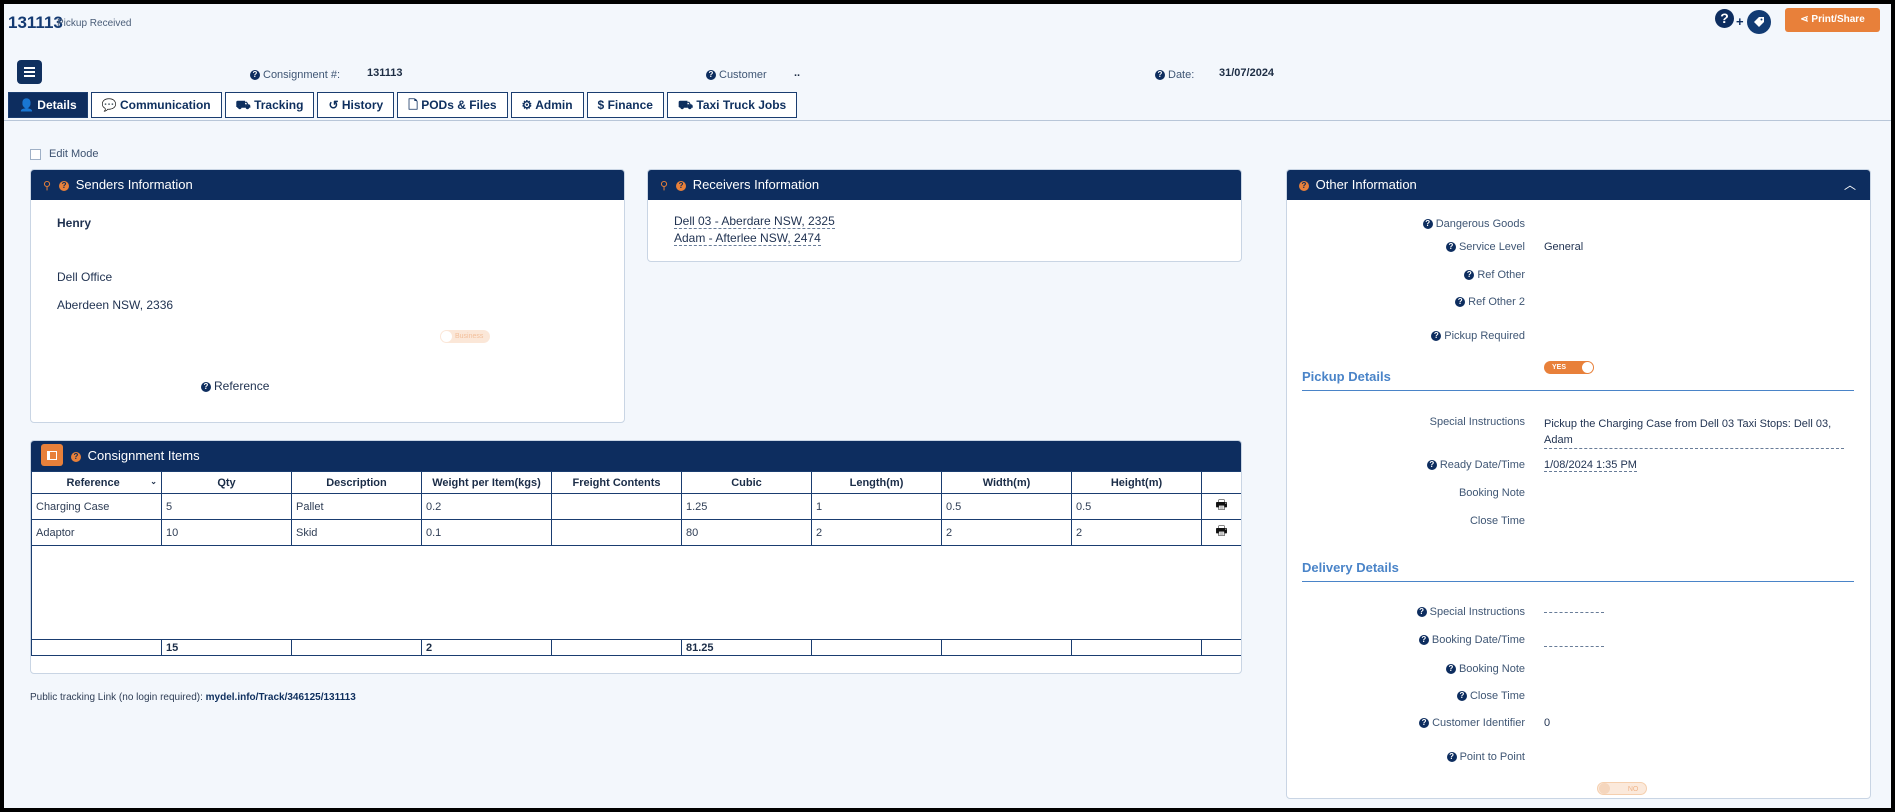  What do you see at coordinates (96, 482) in the screenshot?
I see `column-header: Reference ⌄` at bounding box center [96, 482].